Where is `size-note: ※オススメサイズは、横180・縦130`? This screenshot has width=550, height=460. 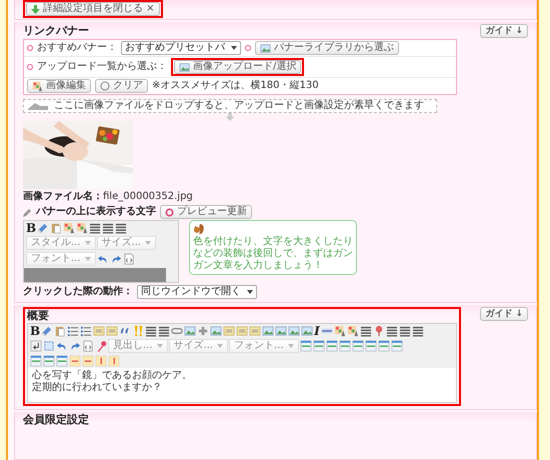
size-note: ※オススメサイズは、横180・縦130 is located at coordinates (235, 86).